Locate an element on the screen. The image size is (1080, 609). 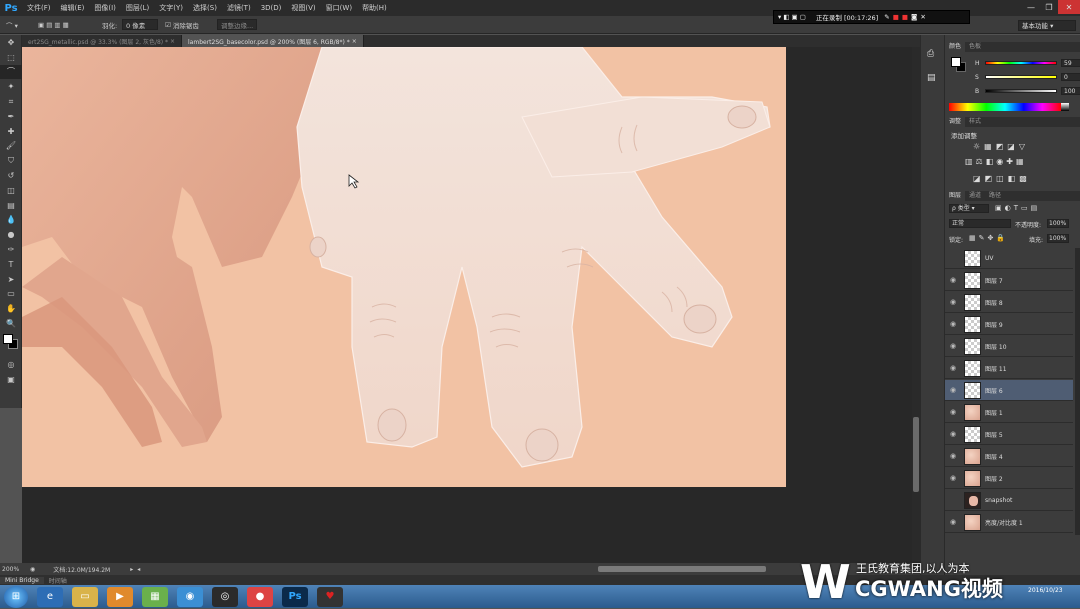
start-button-icon: ⊞ is located at coordinates (16, 596).